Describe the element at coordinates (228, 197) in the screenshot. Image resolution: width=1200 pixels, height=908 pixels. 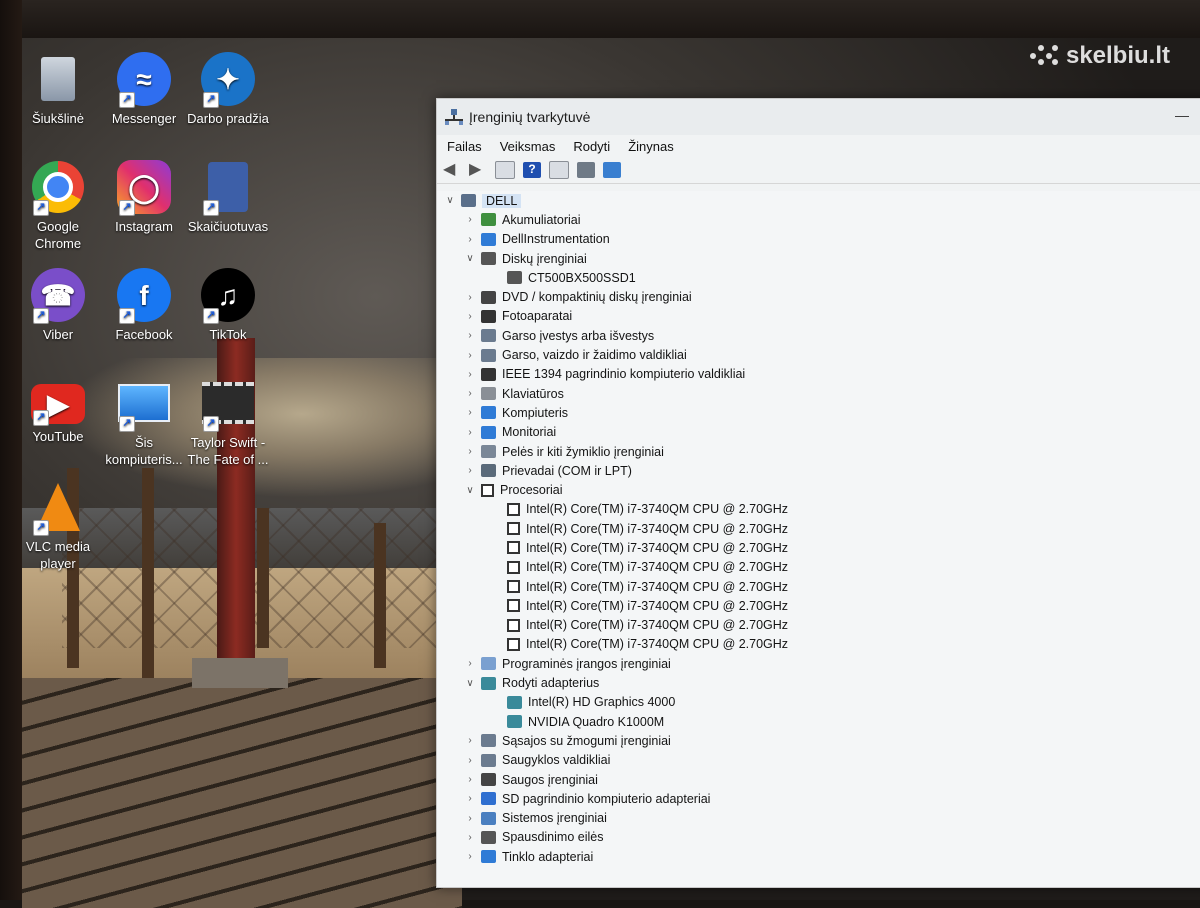
I see `desktop-icon: ↗ Skaičiuotuvas` at that location.